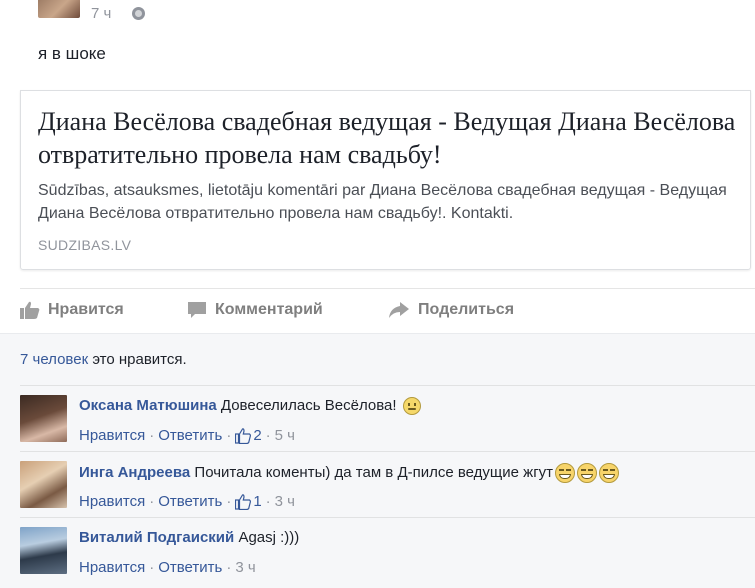  Describe the element at coordinates (285, 435) in the screenshot. I see `comment-time: 5 ч` at that location.